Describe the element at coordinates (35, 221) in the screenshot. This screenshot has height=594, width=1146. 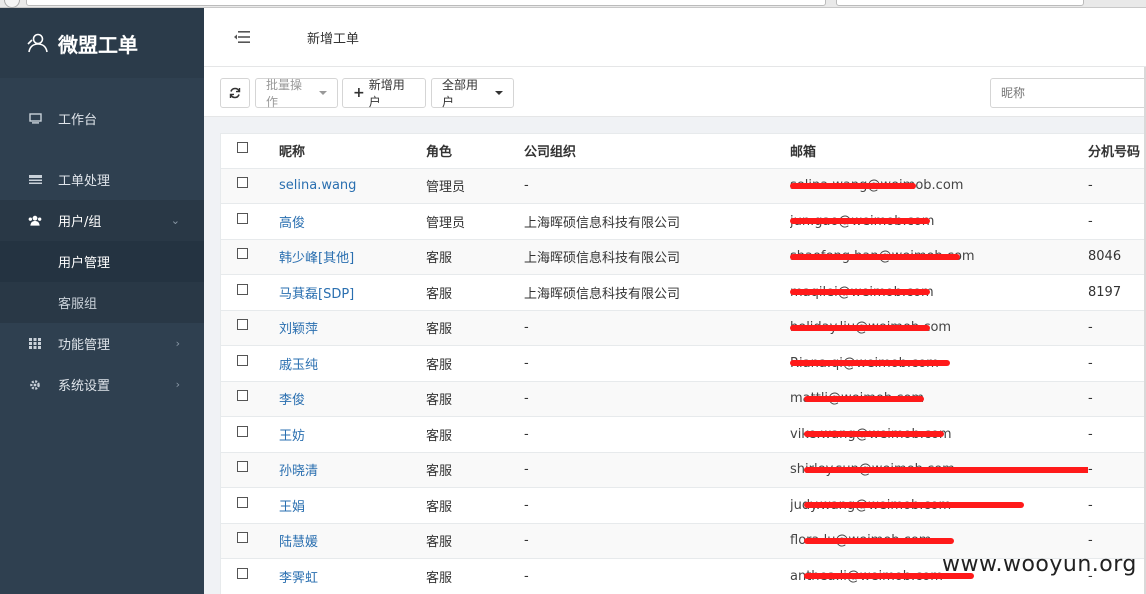
I see `users-icon` at that location.